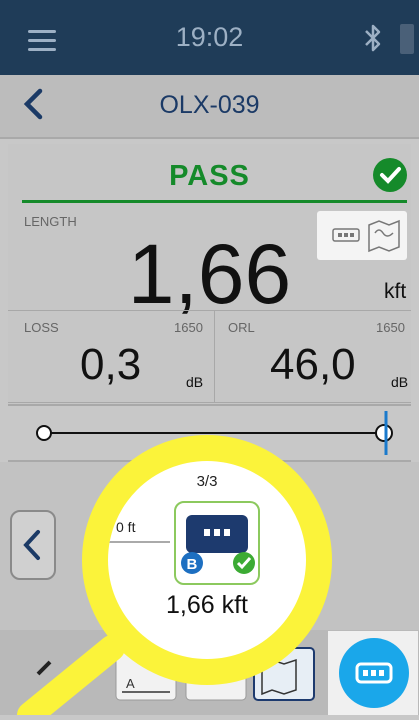  I want to click on map-icon, so click(384, 236).